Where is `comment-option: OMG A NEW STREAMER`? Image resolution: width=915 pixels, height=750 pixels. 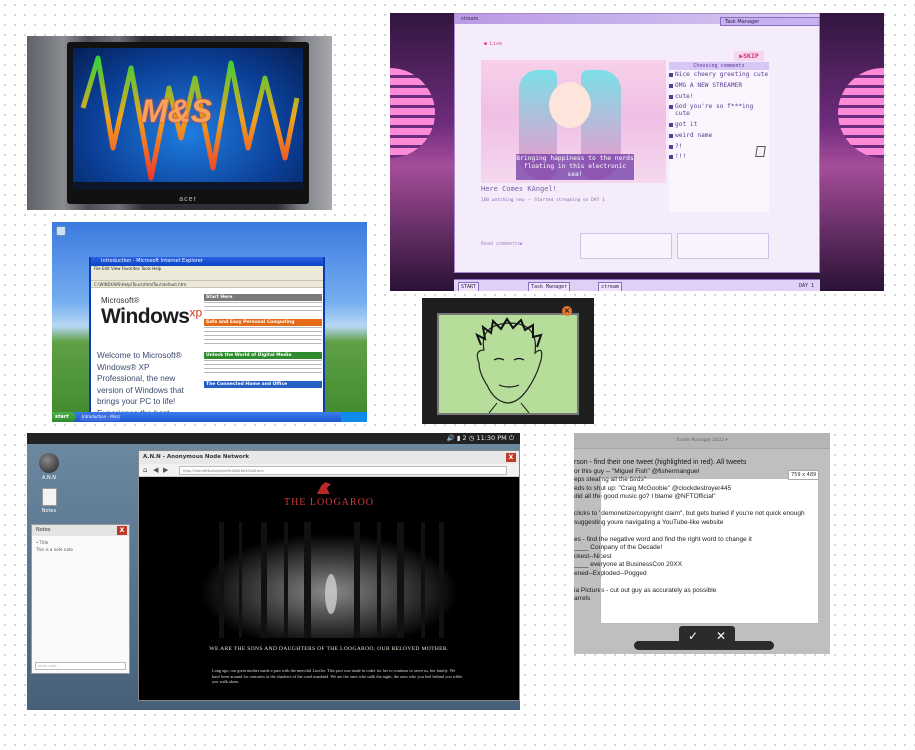
comment-option: OMG A NEW STREAMER is located at coordinates (719, 86).